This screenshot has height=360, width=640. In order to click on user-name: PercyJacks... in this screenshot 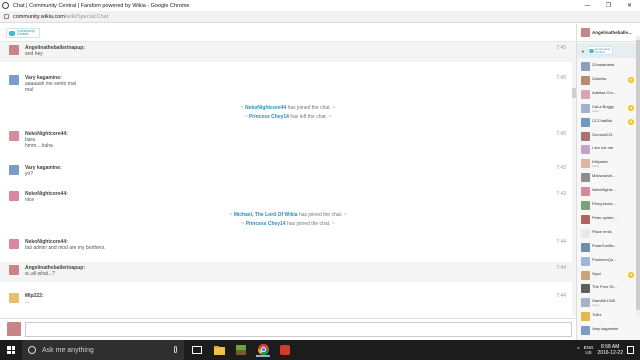, I will do `click(604, 203)`.